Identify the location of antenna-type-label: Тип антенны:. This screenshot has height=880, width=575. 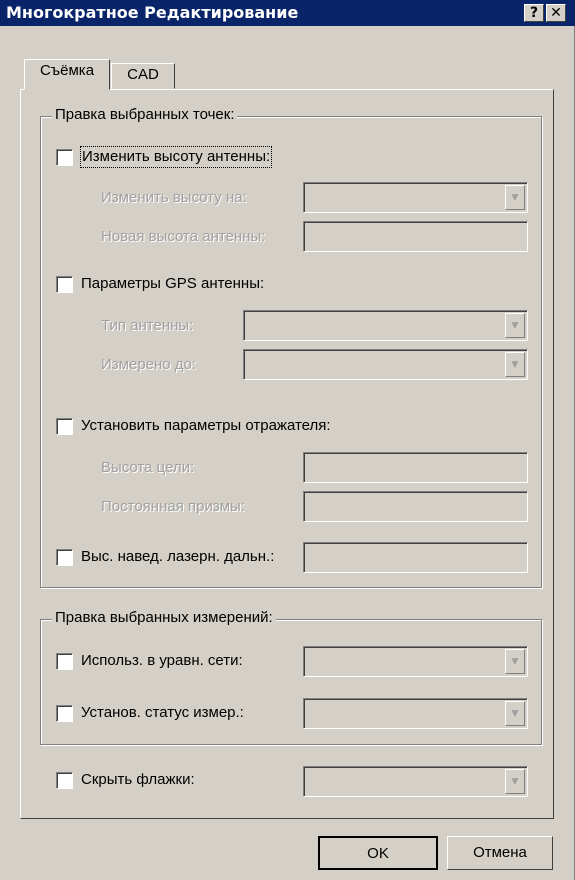
(147, 325).